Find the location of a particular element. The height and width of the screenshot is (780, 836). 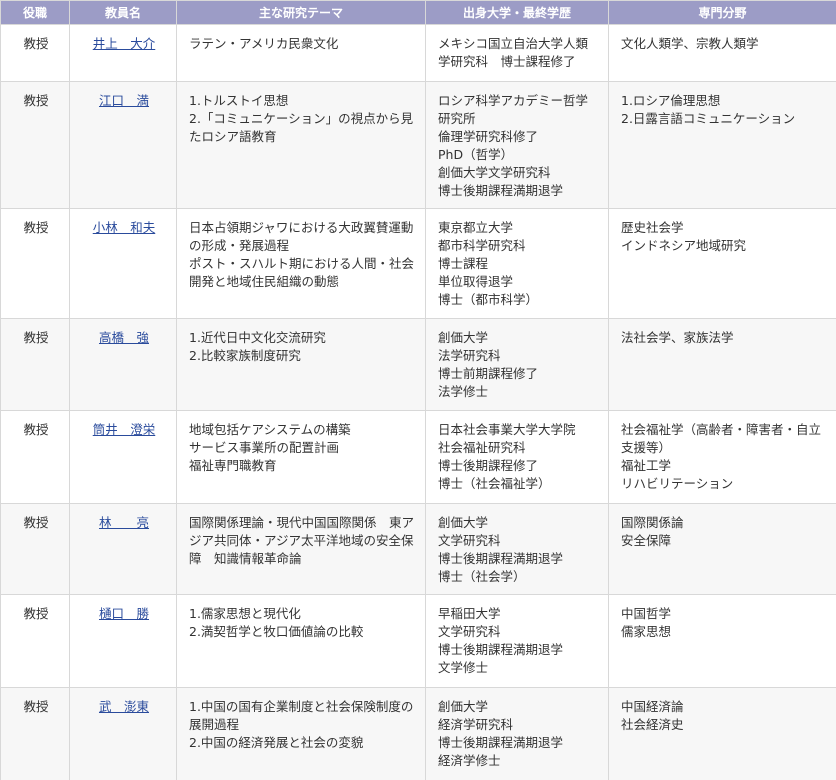

education-line: 倫理学研究科修了 is located at coordinates (488, 136).